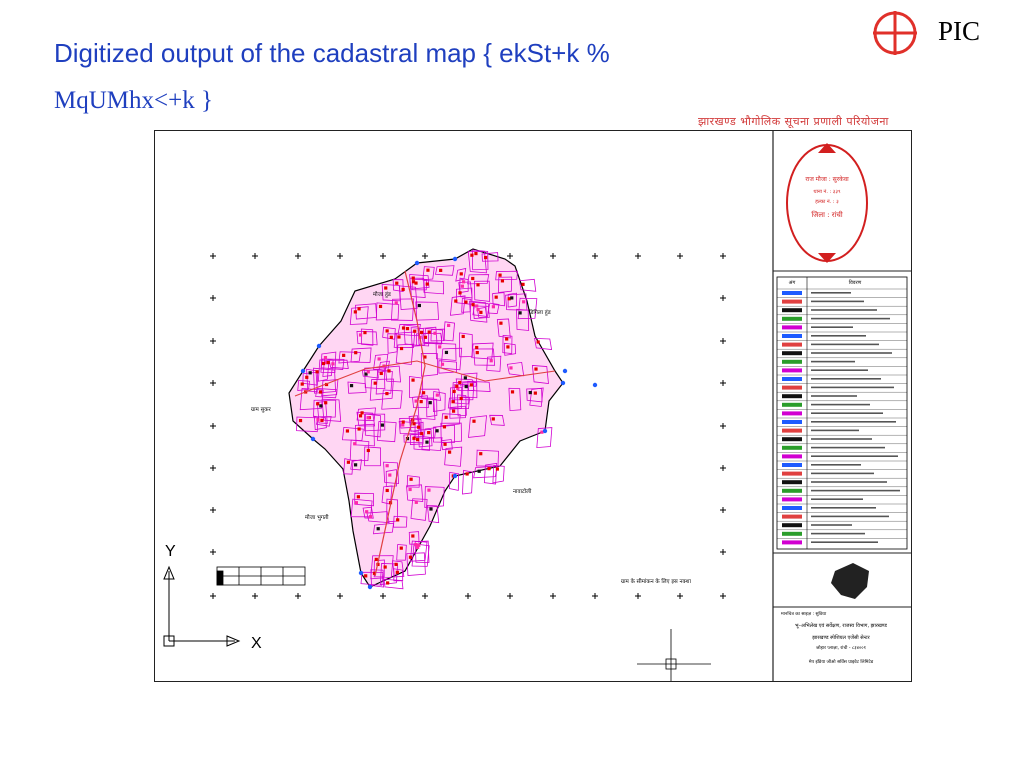 Image resolution: width=1024 pixels, height=768 pixels. Describe the element at coordinates (804, 613) in the screenshot. I see `map-info-line: मानचित्र का साइज़ : सुविधा` at that location.